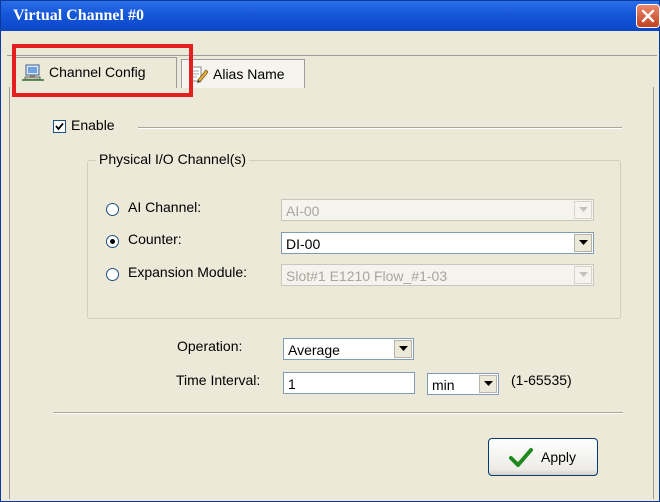 The height and width of the screenshot is (502, 660). I want to click on ai-channel-radio, so click(112, 209).